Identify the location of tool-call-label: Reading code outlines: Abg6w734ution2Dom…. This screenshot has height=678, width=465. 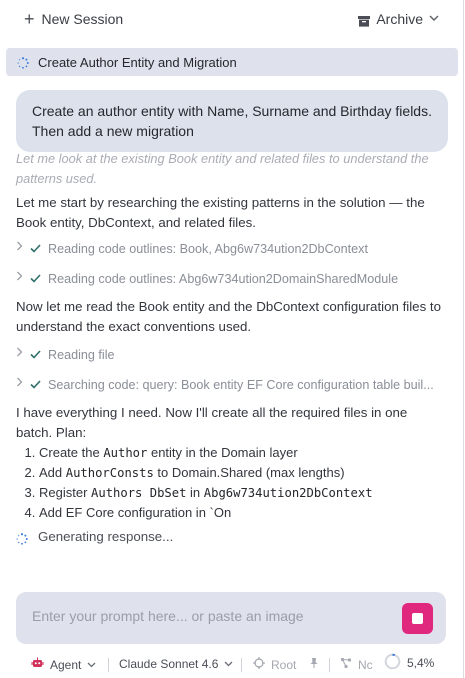
(223, 279).